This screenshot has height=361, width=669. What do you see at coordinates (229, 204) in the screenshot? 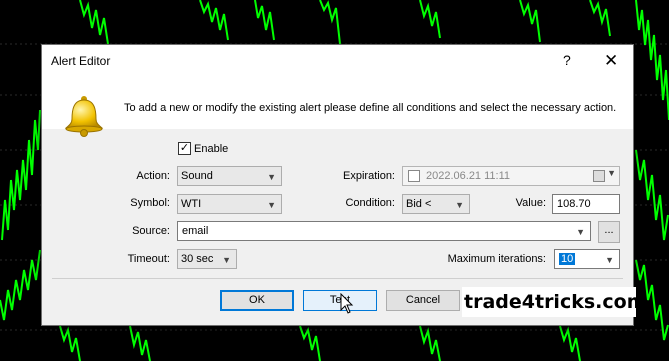
I see `symbol-select: WTI ▼` at bounding box center [229, 204].